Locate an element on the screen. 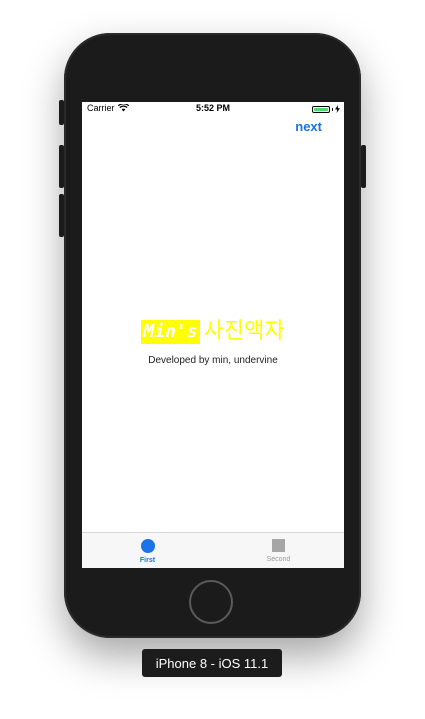 The height and width of the screenshot is (719, 425). next-button: next is located at coordinates (308, 126).